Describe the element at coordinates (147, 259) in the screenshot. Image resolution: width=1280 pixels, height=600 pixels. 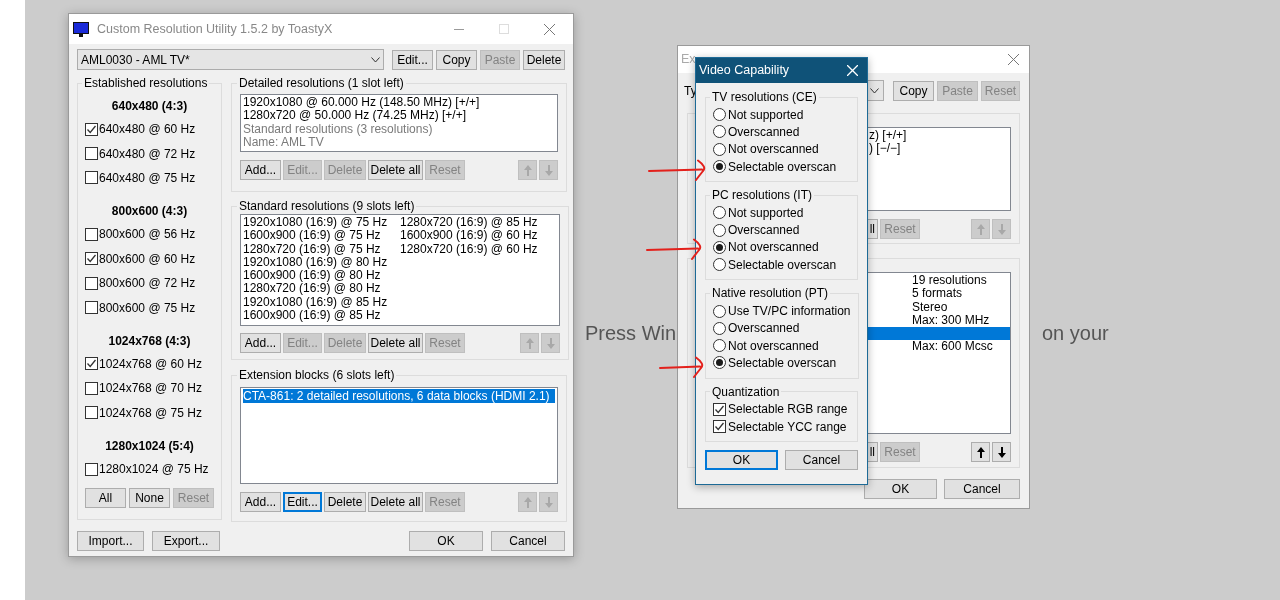
I see `checkbox-label: 800x600 @ 60 Hz` at that location.